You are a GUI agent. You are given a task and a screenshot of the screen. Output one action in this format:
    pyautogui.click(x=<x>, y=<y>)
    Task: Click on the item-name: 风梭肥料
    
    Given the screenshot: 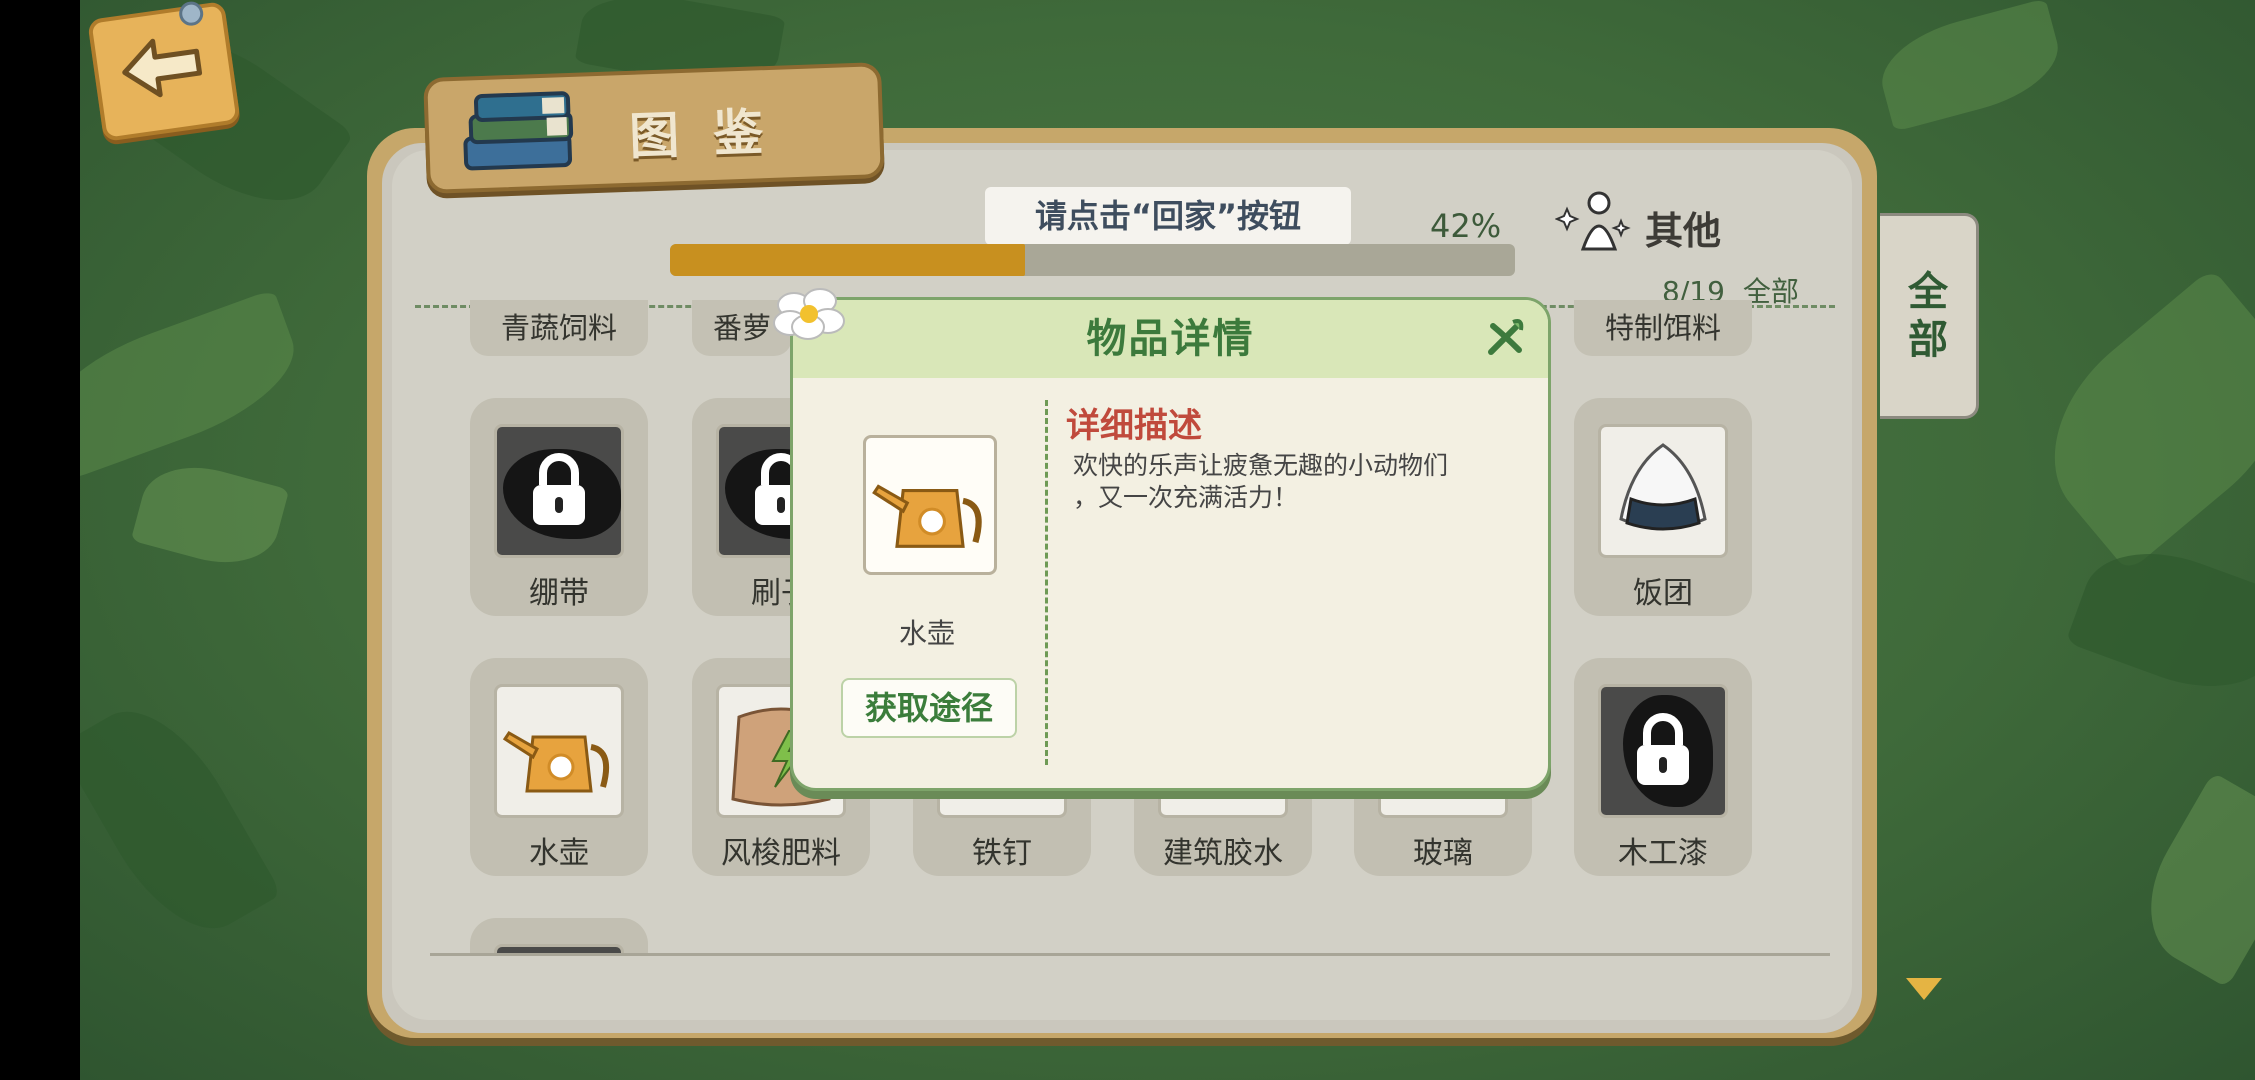 What is the action you would take?
    pyautogui.click(x=781, y=853)
    